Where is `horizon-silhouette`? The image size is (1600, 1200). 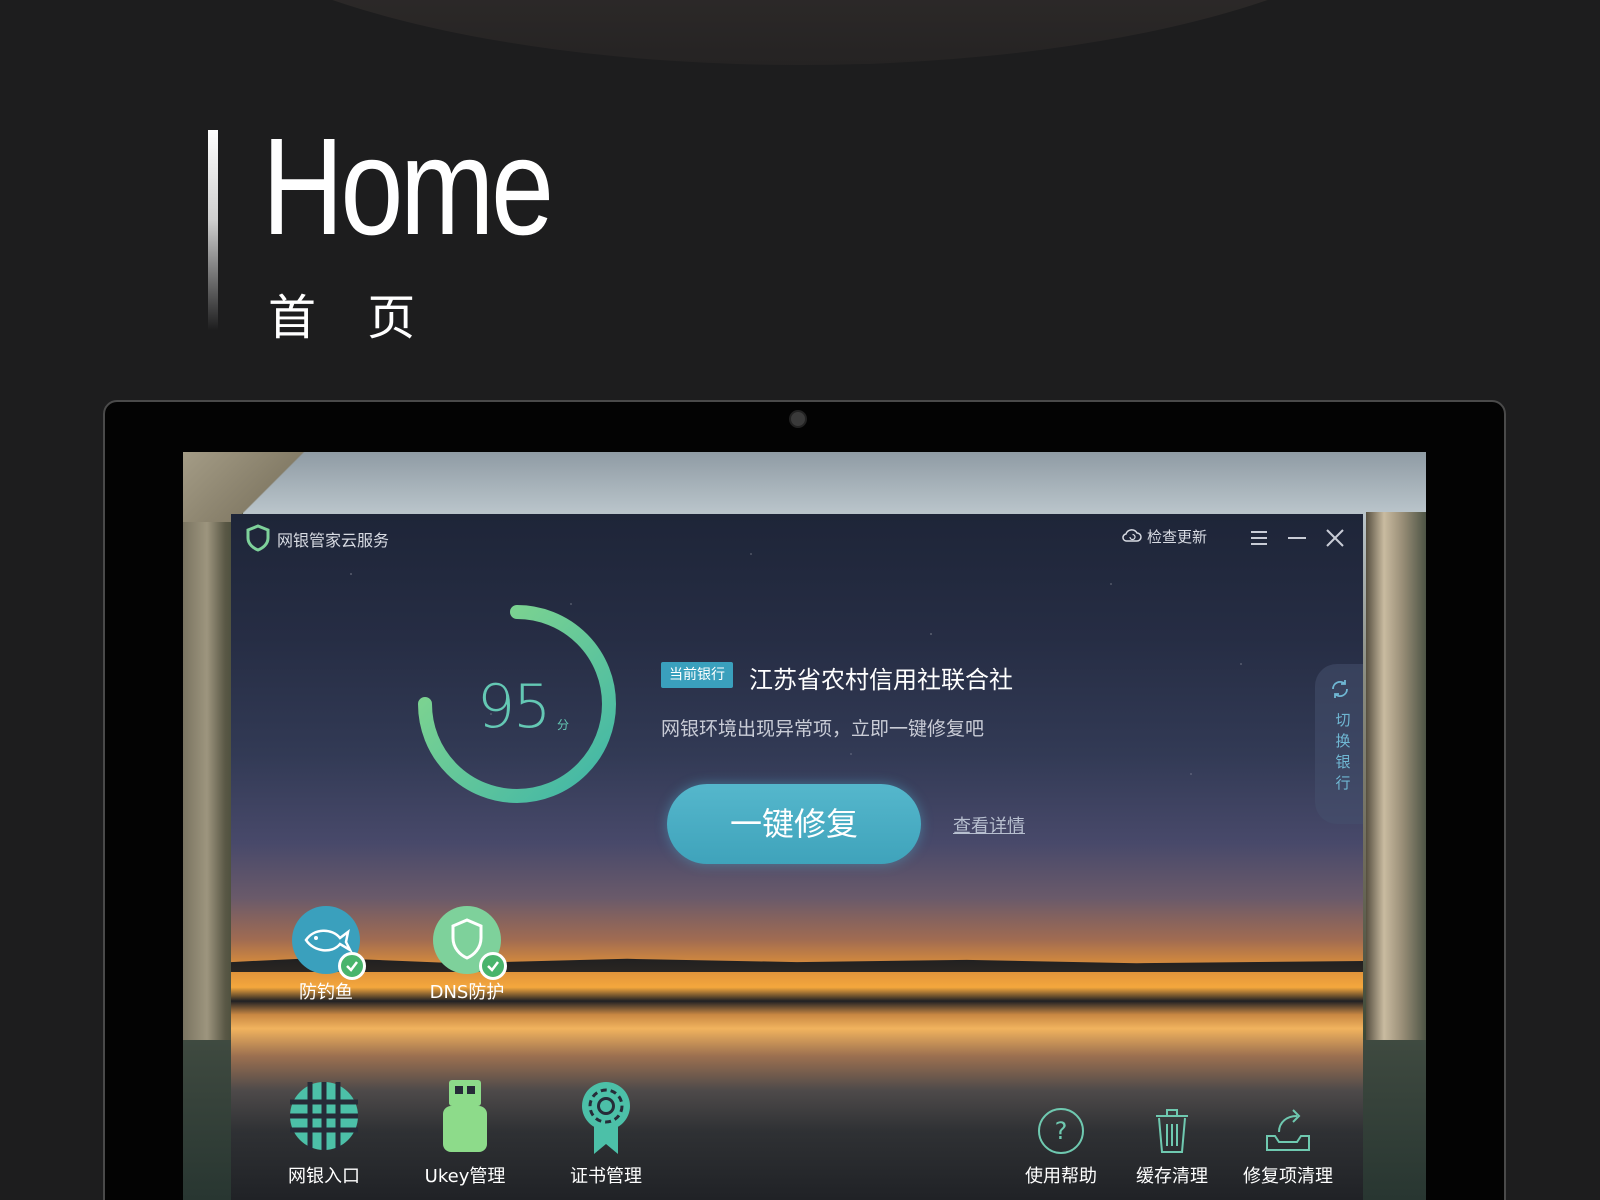
horizon-silhouette is located at coordinates (797, 964).